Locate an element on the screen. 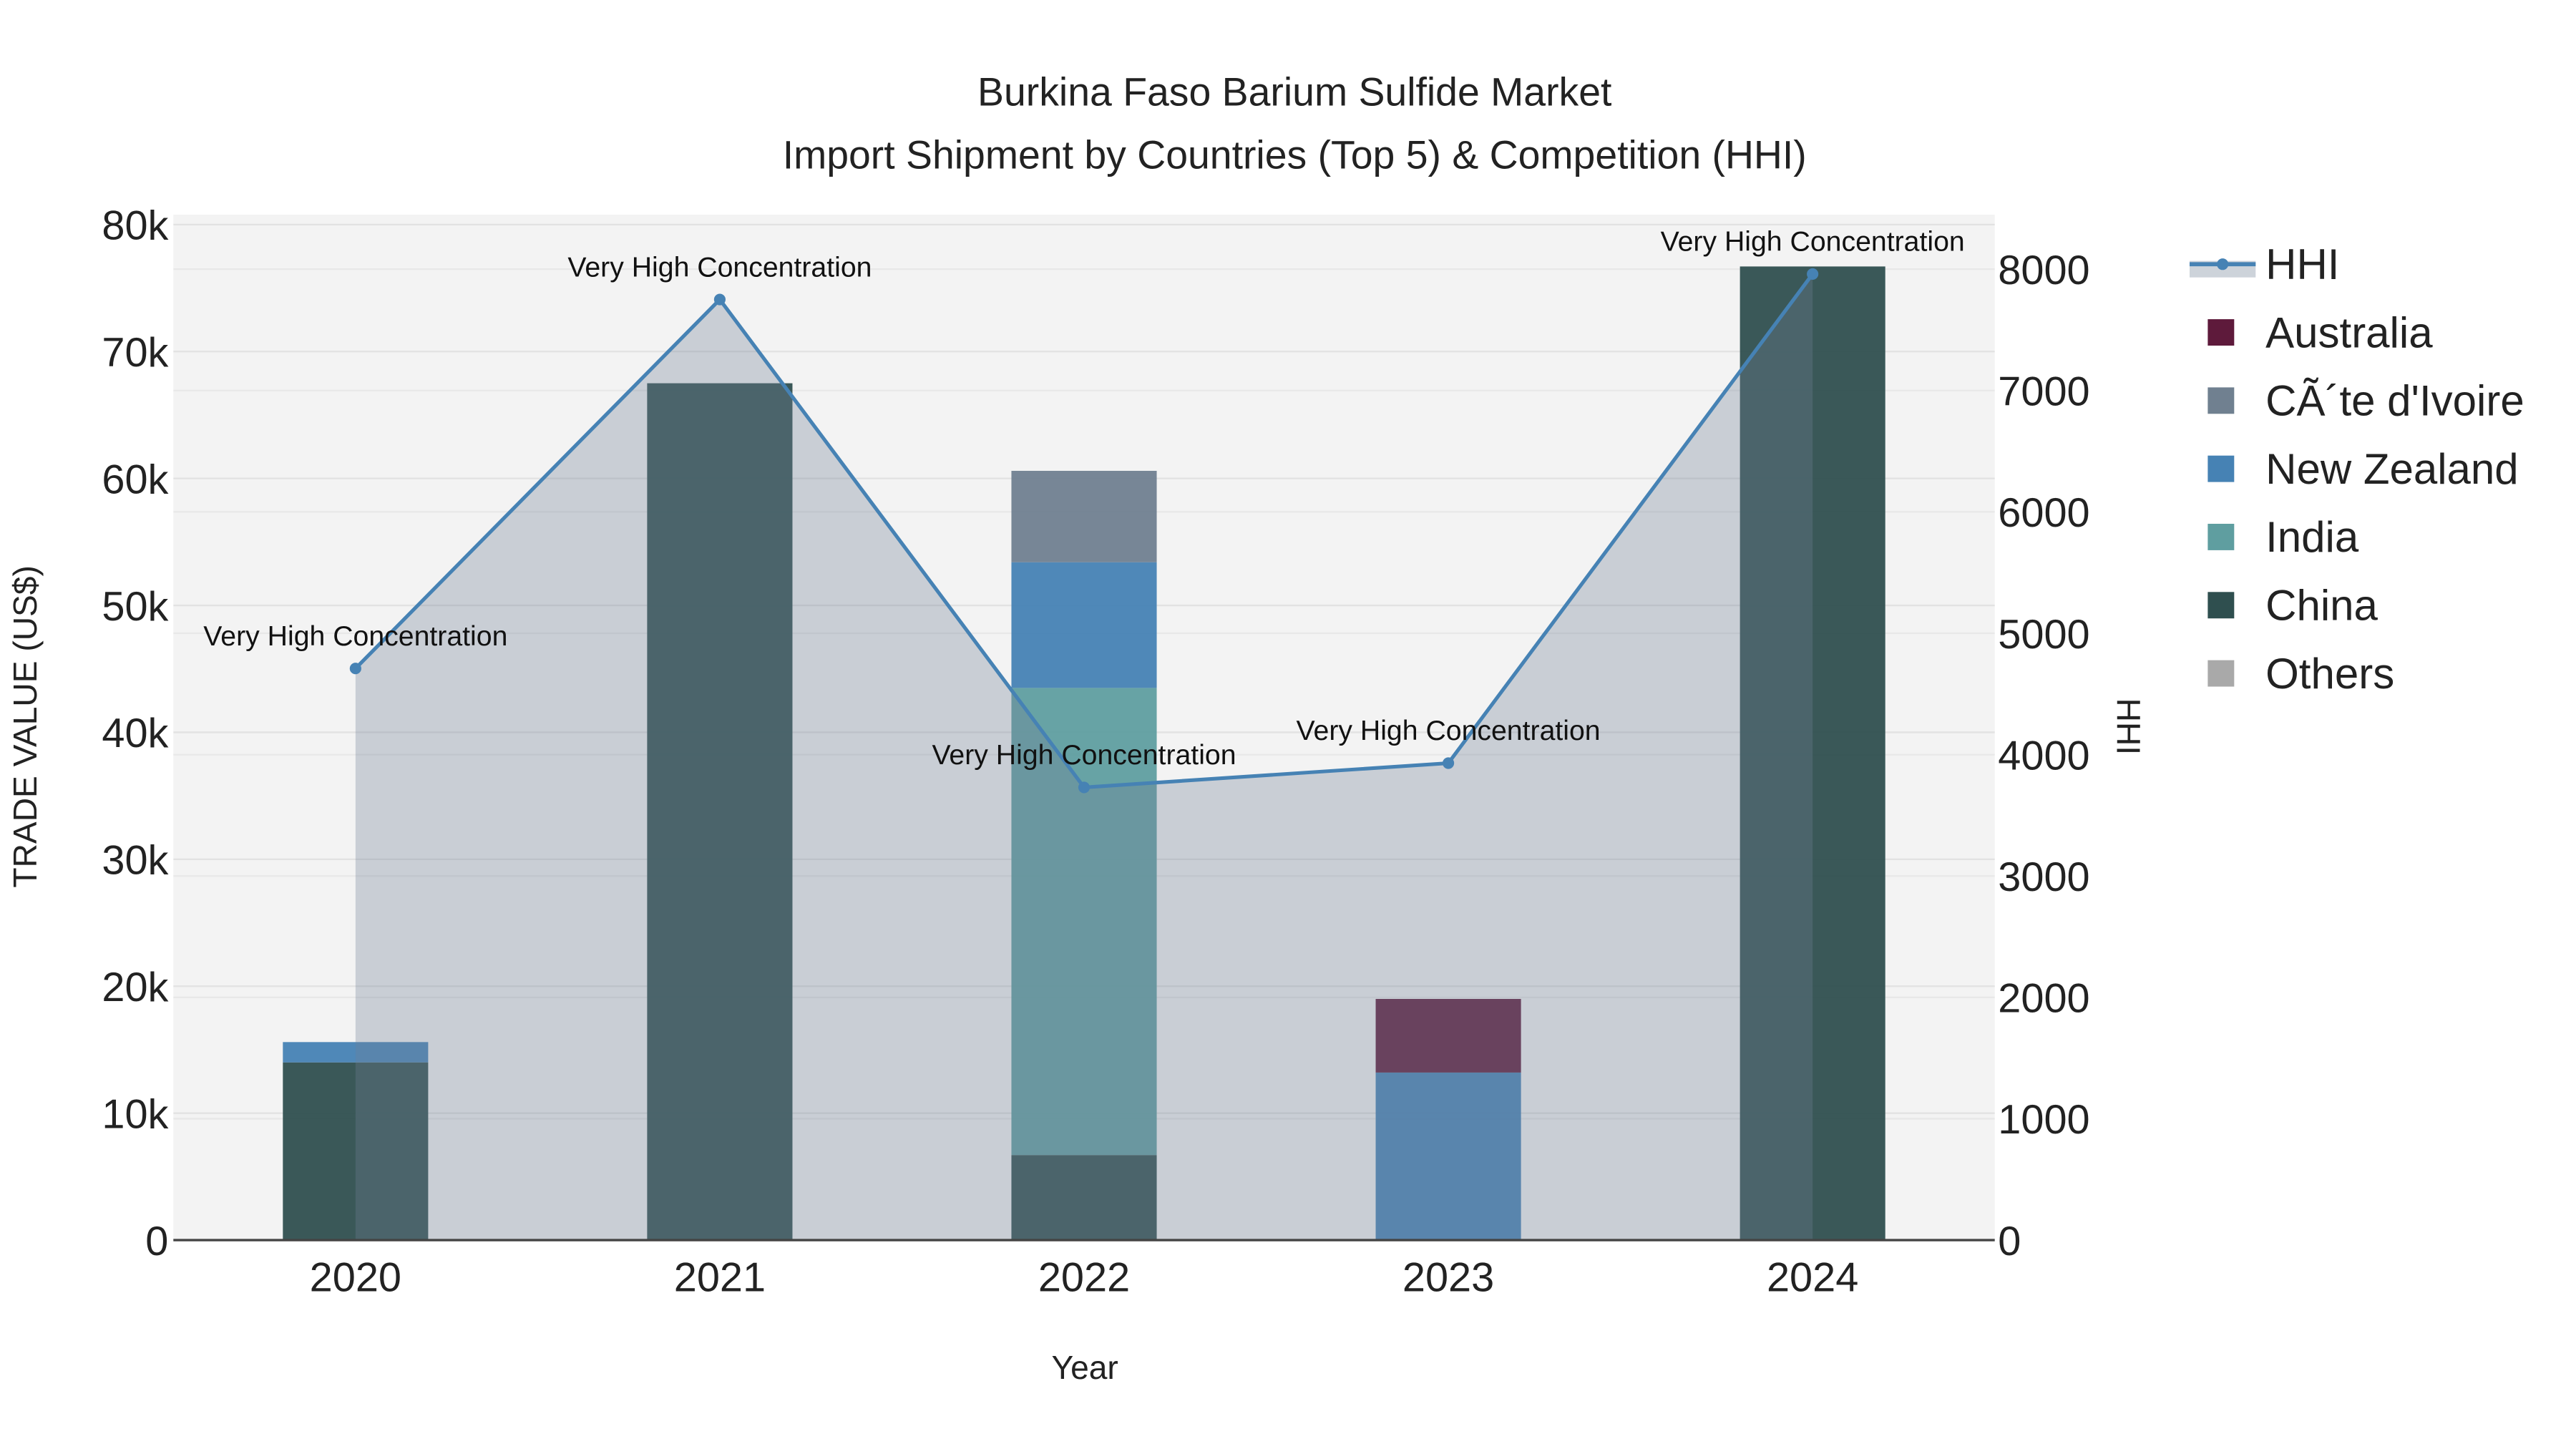 This screenshot has height=1449, width=2576. legend-label: Australia is located at coordinates (2349, 332).